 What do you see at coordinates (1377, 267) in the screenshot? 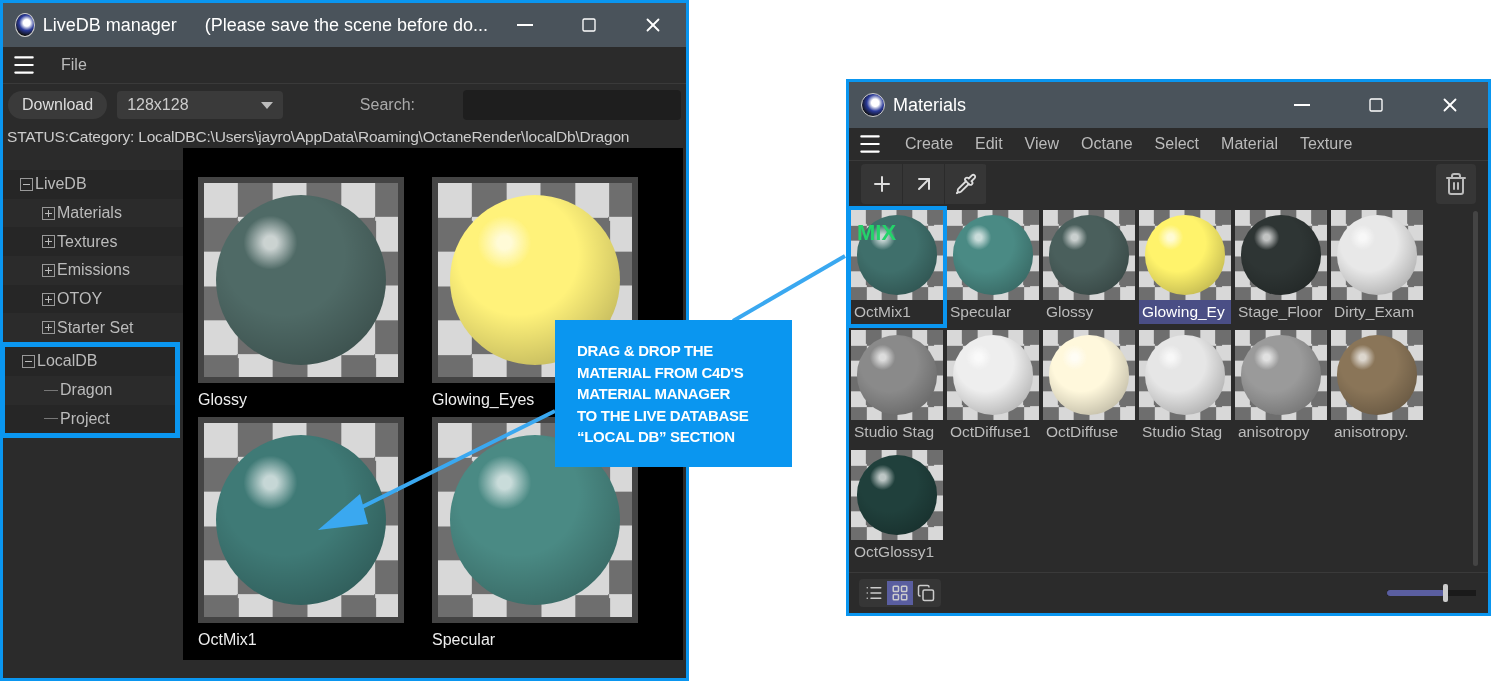
I see `material-item: Dirty_Exam` at bounding box center [1377, 267].